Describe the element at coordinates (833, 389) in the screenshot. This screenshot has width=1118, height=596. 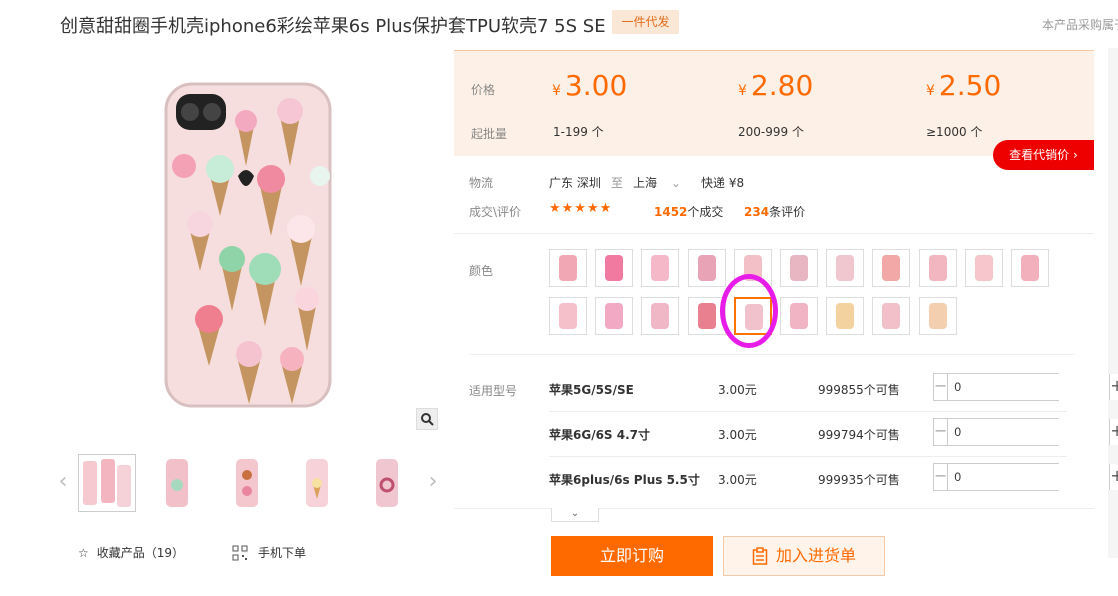
I see `model-row: 苹果5G/5S/SE 3.00元 999855个可售 − +` at that location.